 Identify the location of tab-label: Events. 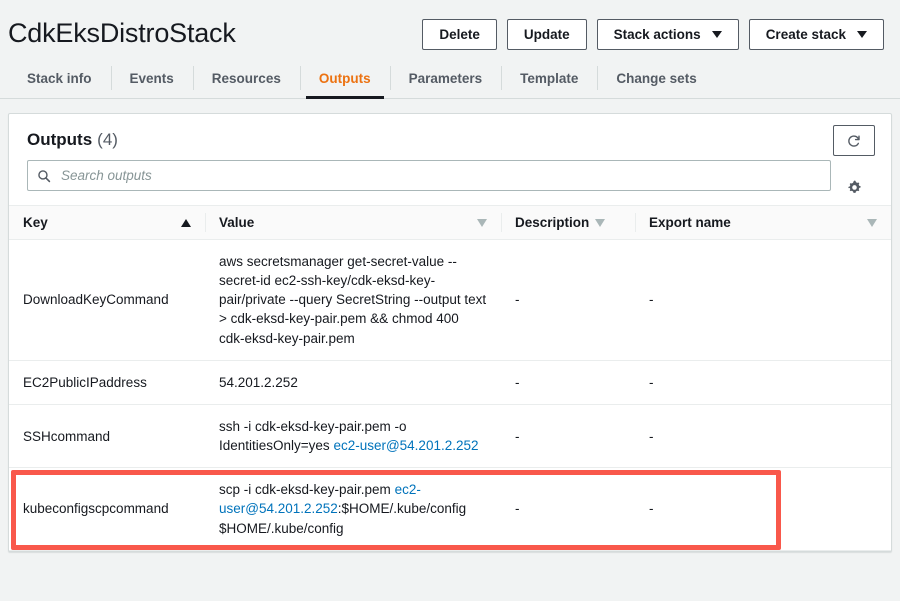
(151, 78).